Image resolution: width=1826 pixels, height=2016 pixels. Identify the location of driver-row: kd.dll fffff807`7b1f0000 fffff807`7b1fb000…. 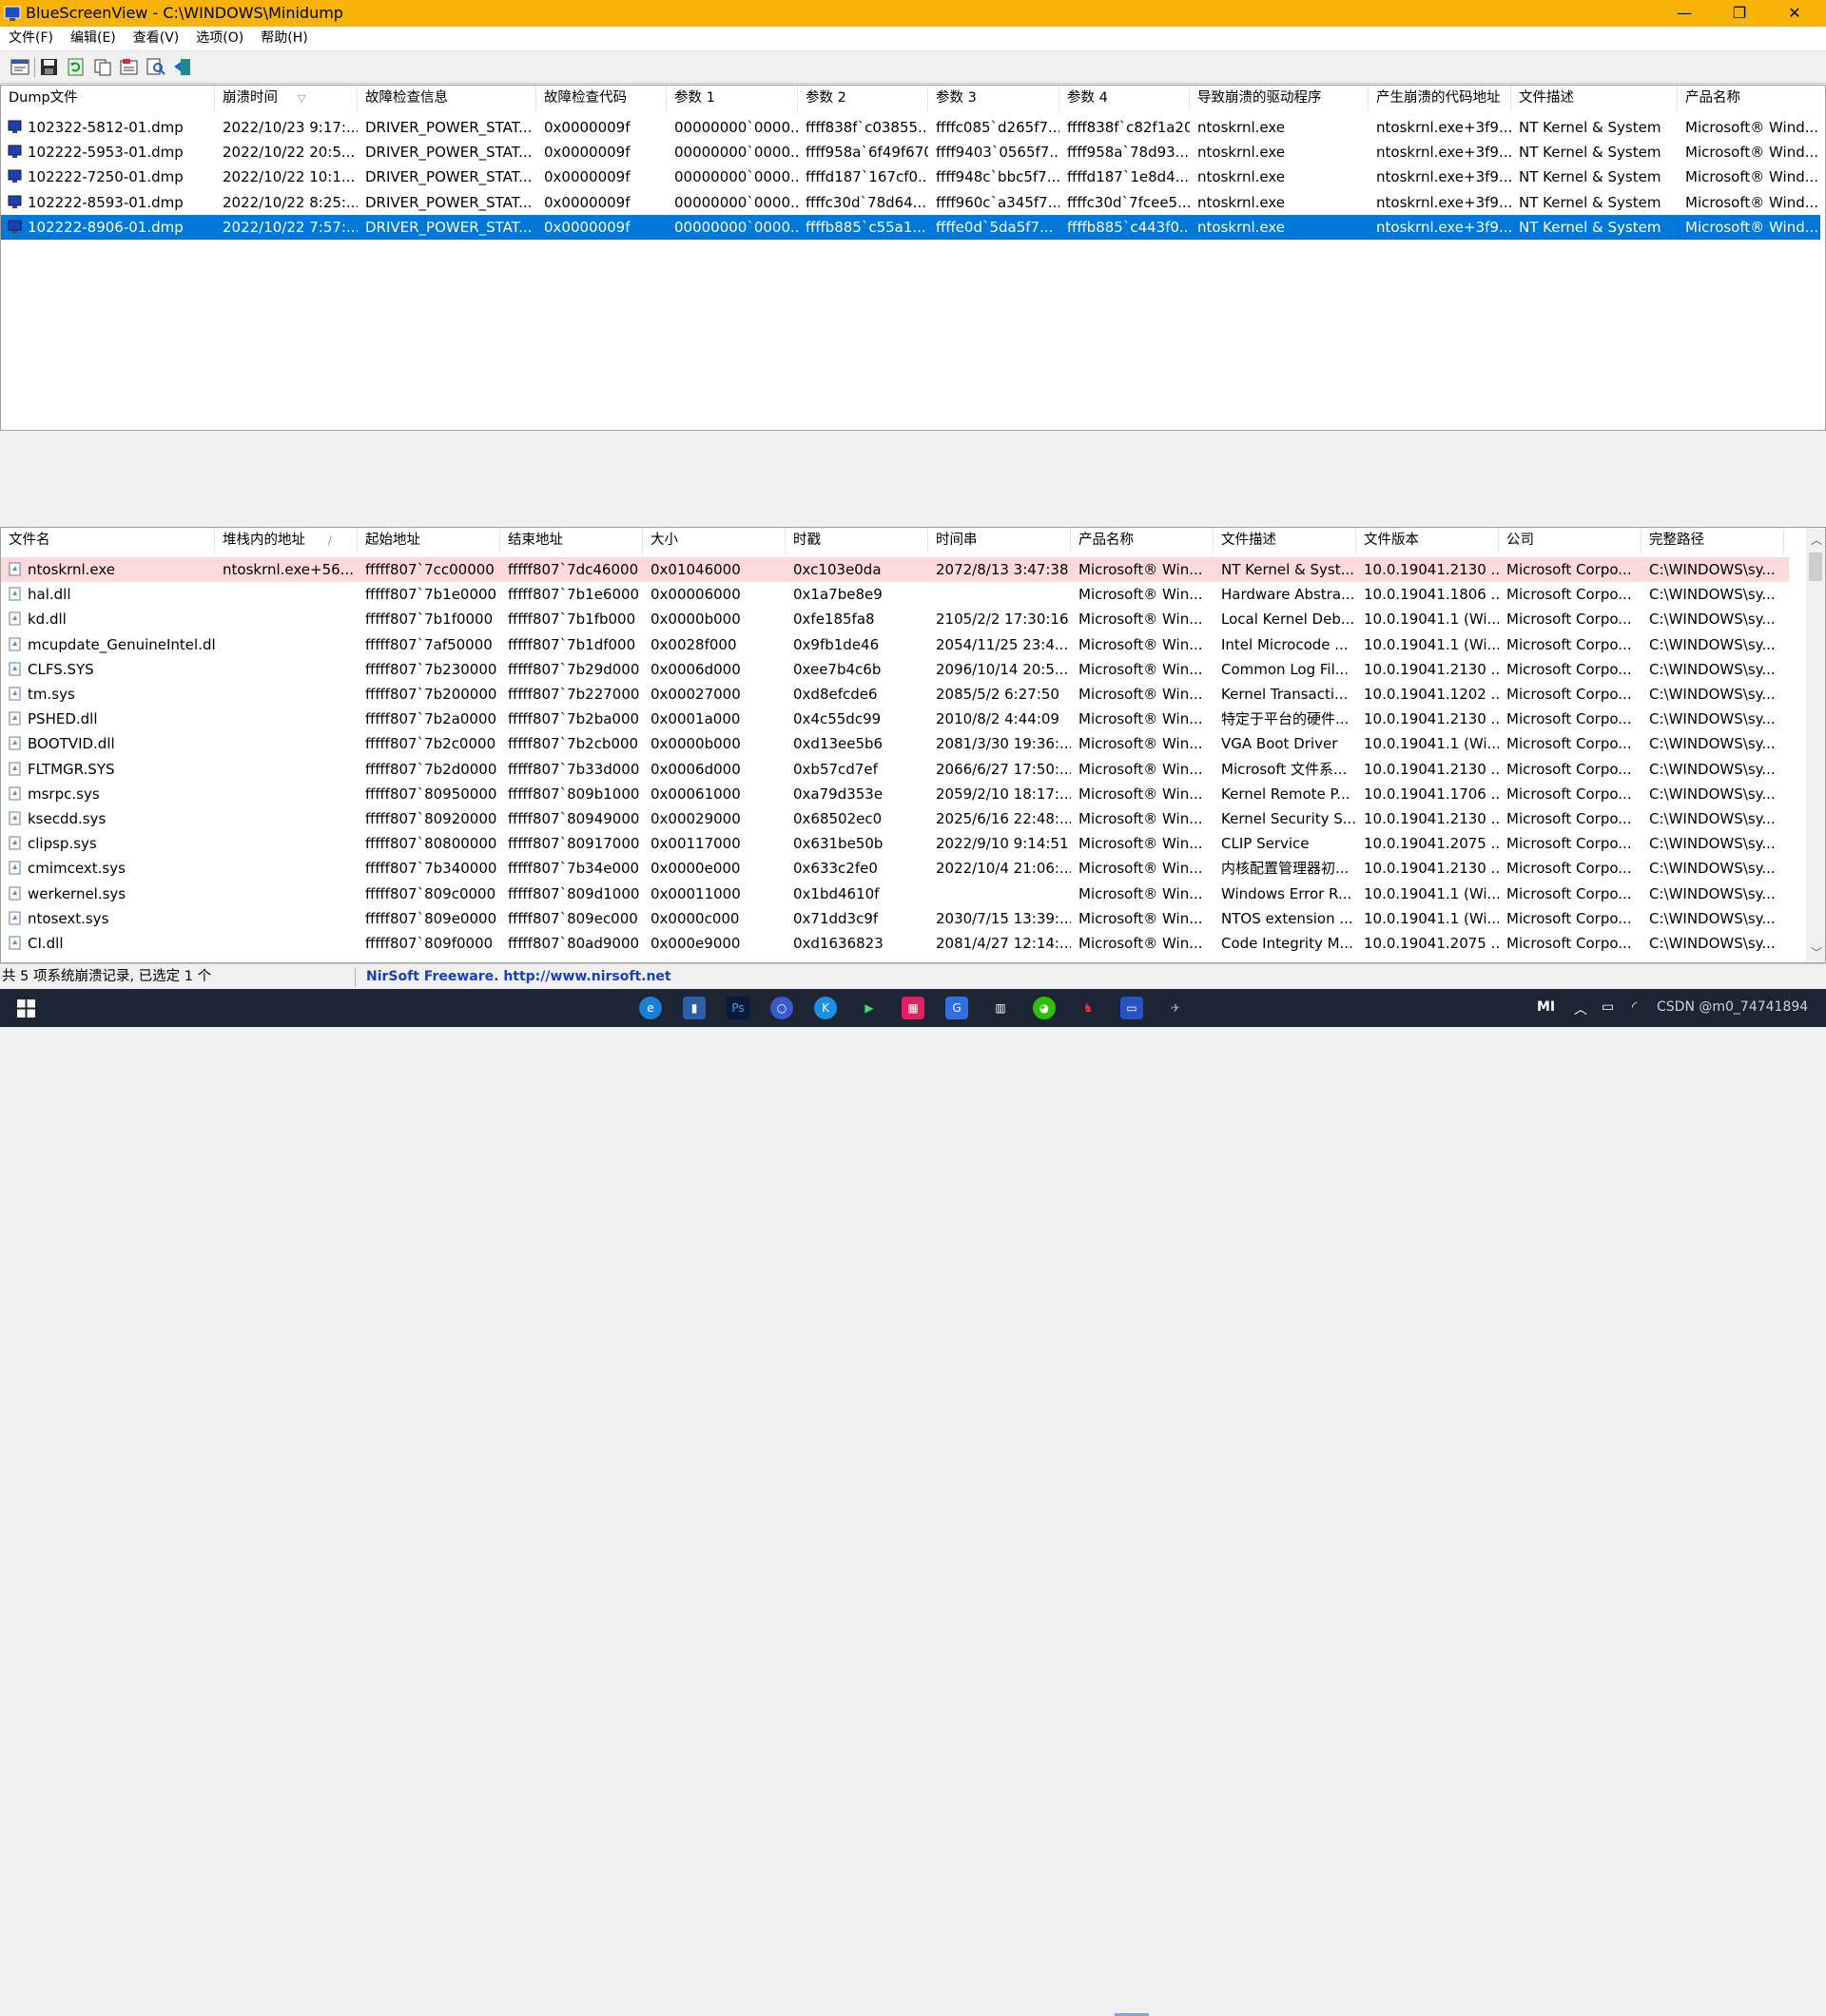
(895, 619).